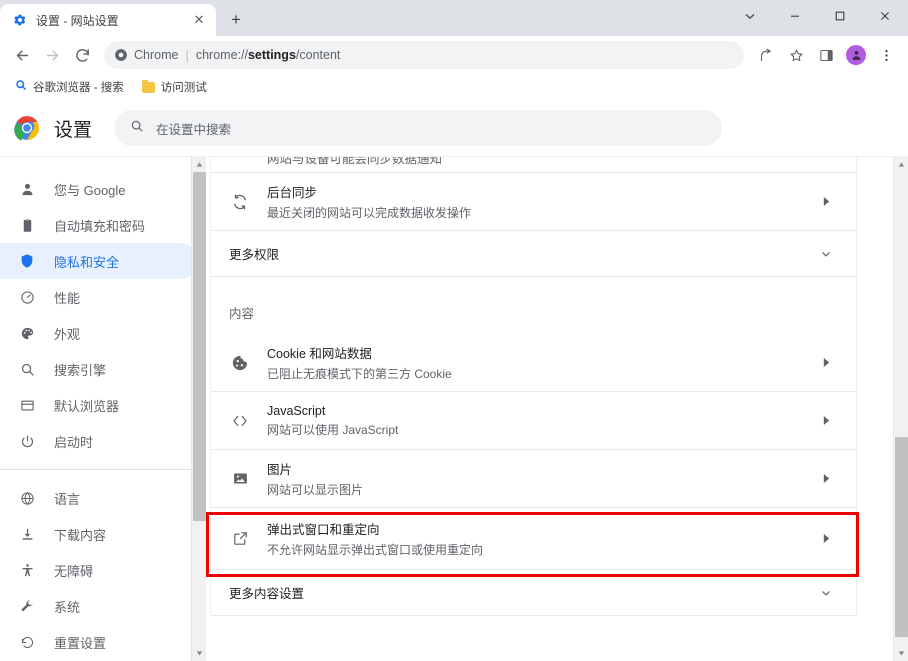 Image resolution: width=908 pixels, height=661 pixels. Describe the element at coordinates (885, 16) in the screenshot. I see `close-icon` at that location.